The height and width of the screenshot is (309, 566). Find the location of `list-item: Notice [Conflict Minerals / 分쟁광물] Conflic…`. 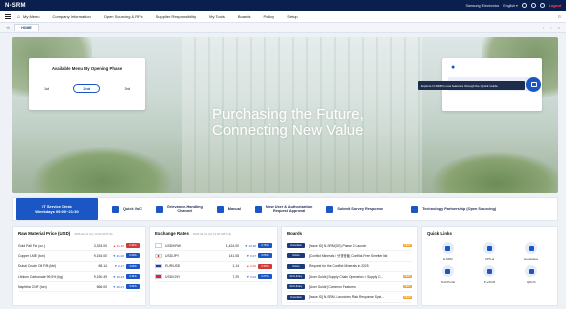

list-item: Notice [Conflict Minerals / 分쟁광물] Conflic… is located at coordinates (349, 256).